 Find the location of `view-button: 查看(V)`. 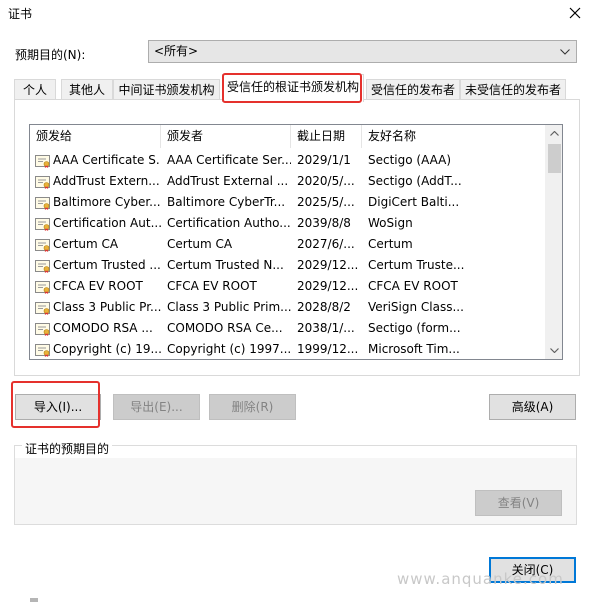

view-button: 查看(V) is located at coordinates (518, 503).